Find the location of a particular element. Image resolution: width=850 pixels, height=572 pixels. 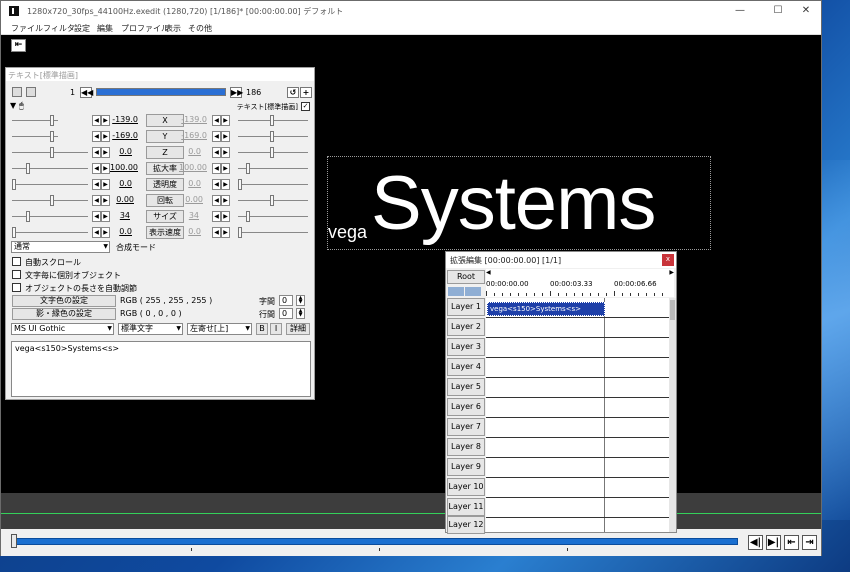

menu-settings: 設定 is located at coordinates (82, 28).